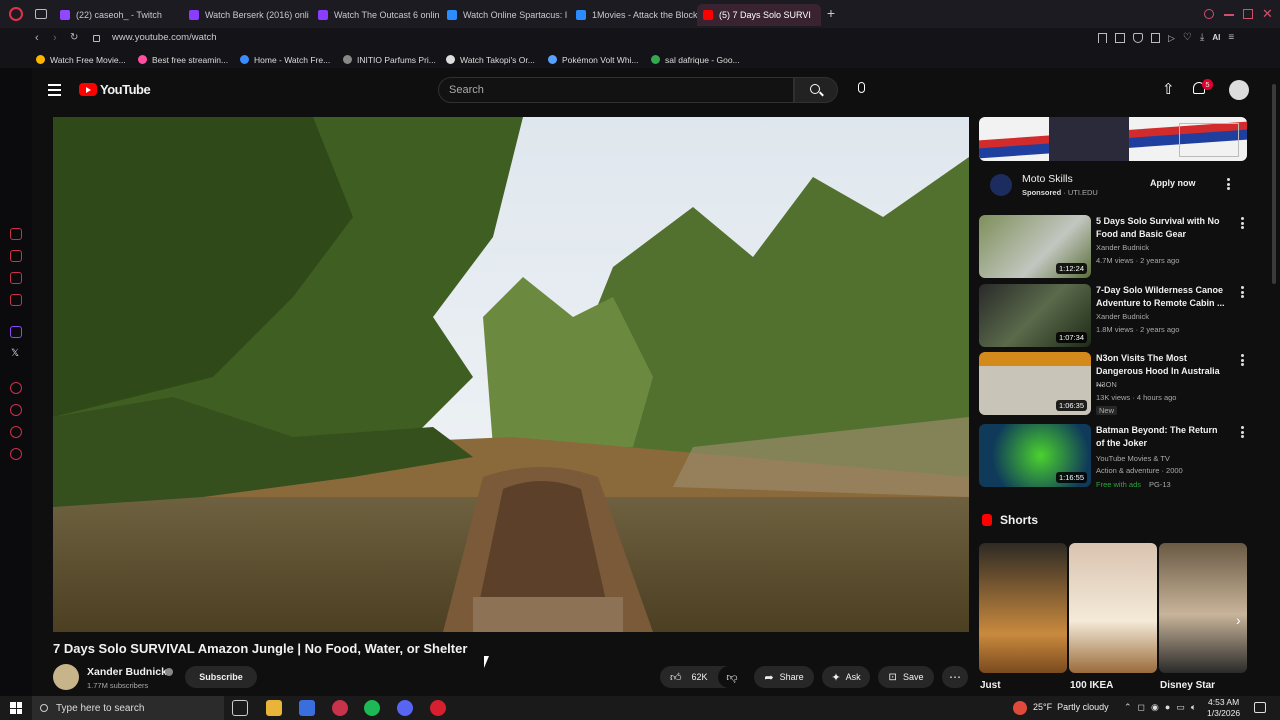 This screenshot has height=720, width=1280. What do you see at coordinates (54, 90) in the screenshot?
I see `hamburger-menu-icon` at bounding box center [54, 90].